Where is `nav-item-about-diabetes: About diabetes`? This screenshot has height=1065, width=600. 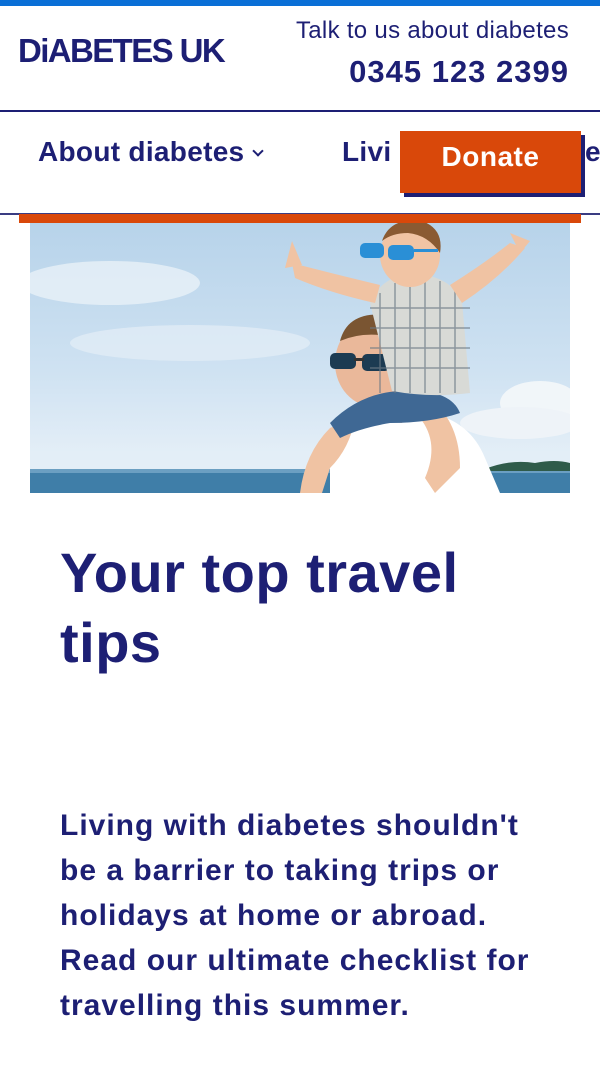
nav-item-about-diabetes: About diabetes is located at coordinates (151, 152).